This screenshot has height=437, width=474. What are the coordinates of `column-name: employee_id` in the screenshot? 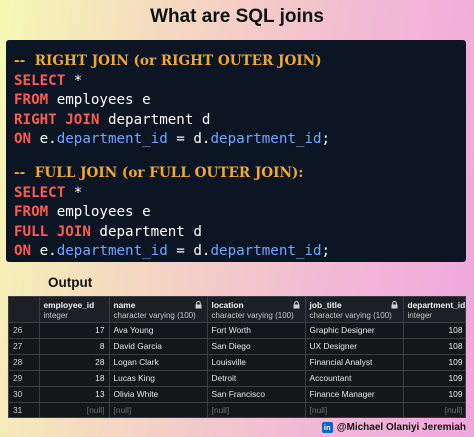 It's located at (69, 305).